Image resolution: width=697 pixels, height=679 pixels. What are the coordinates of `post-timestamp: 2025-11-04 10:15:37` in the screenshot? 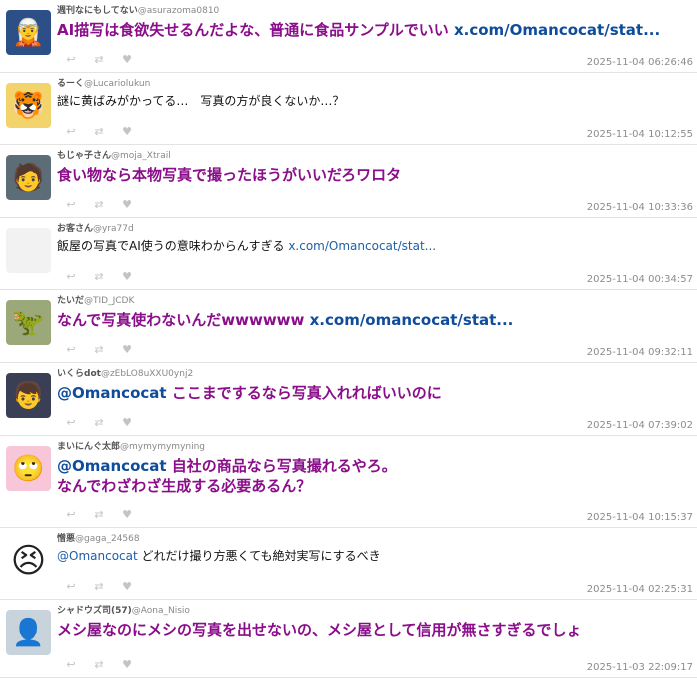 It's located at (640, 517).